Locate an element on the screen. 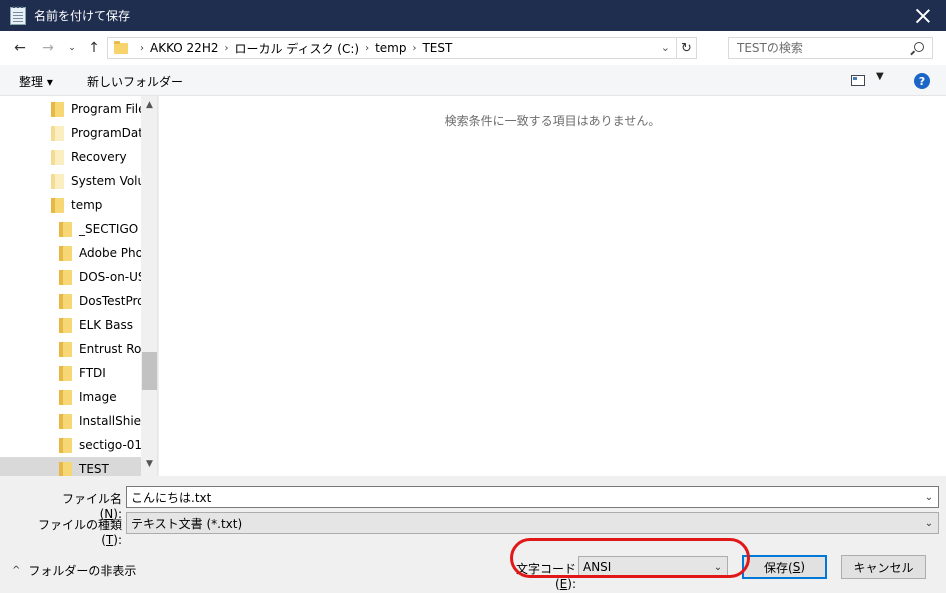 The image size is (946, 593). tree-item: Entrust Root is located at coordinates (70, 349).